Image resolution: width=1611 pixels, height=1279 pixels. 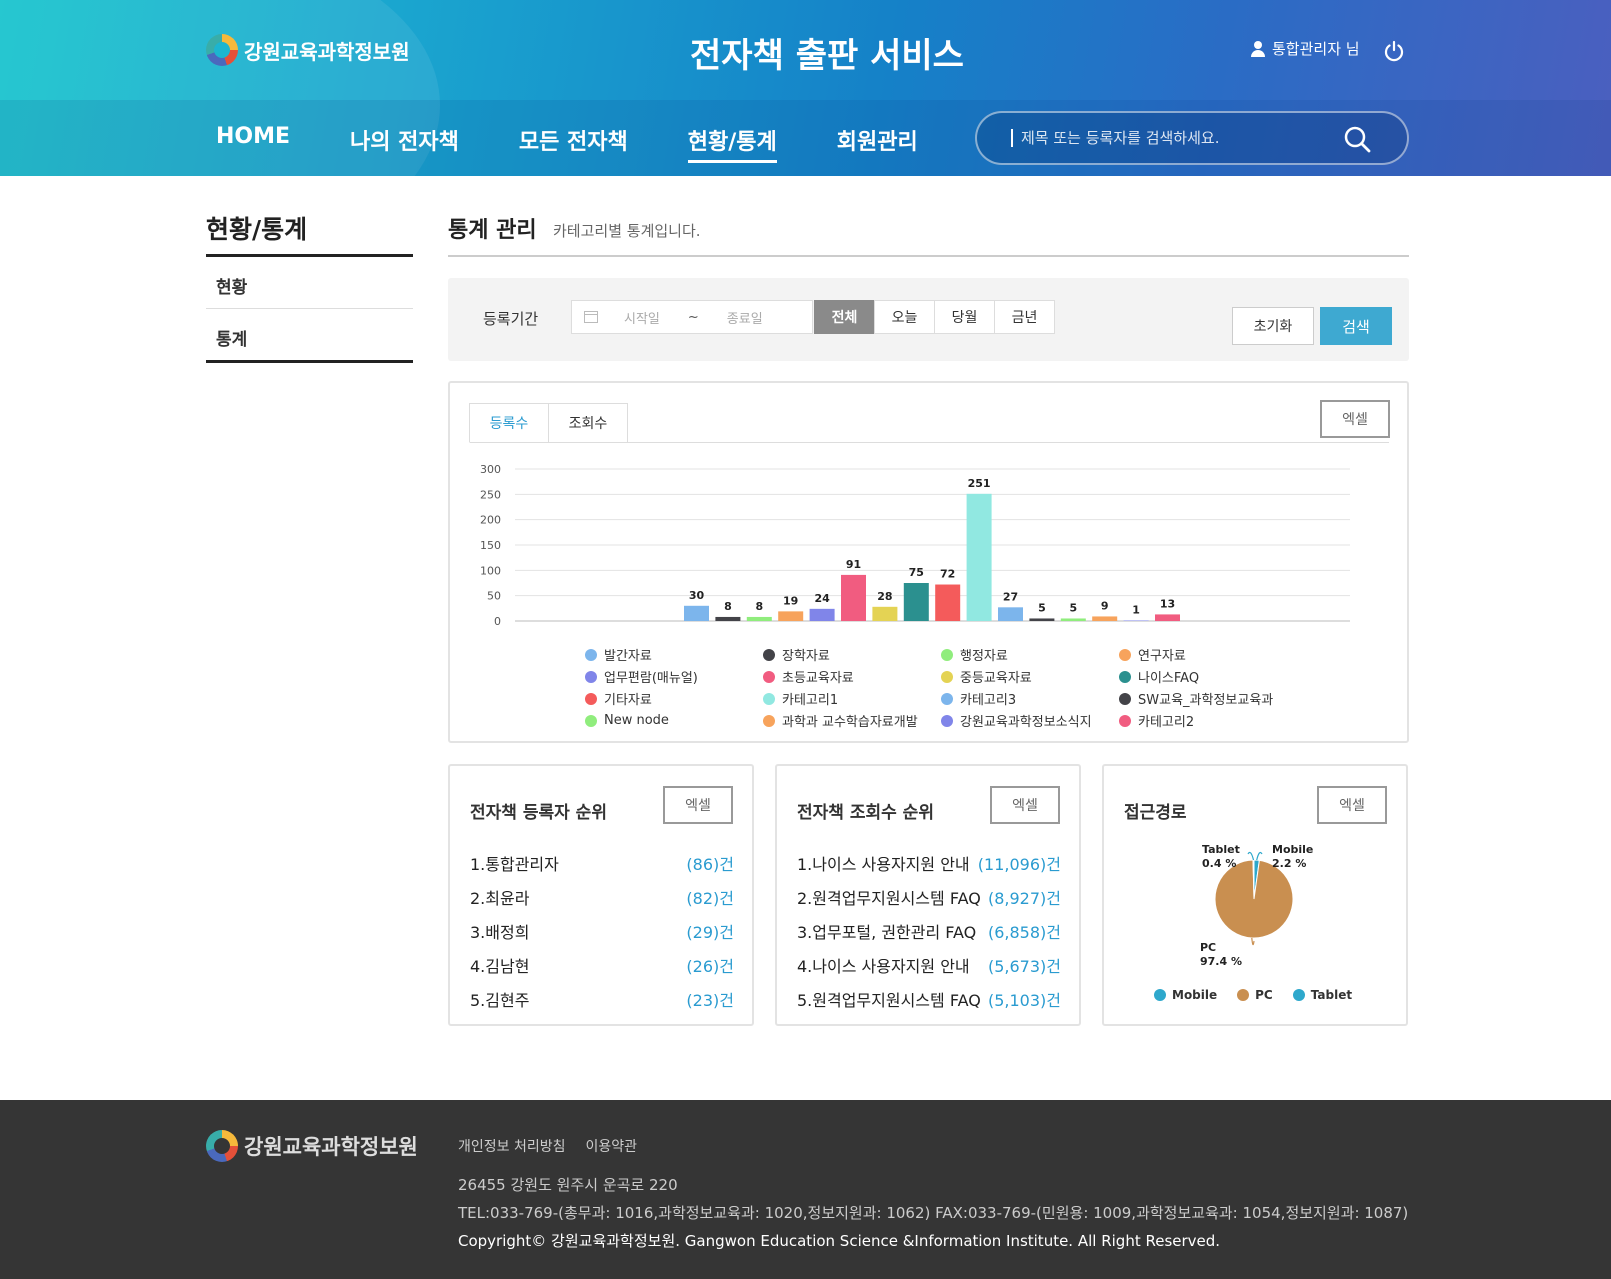 What do you see at coordinates (929, 897) in the screenshot?
I see `rank-row: 2.원격업무지원시스템 FAQ (8,927)건` at bounding box center [929, 897].